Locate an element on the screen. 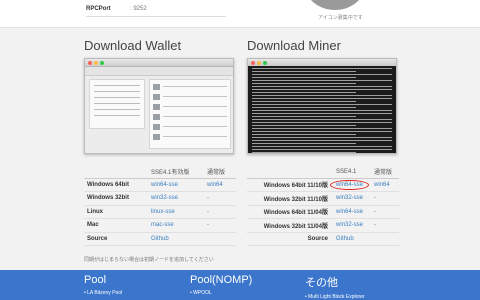 Image resolution: width=480 pixels, height=300 pixels. table-row: Windows 64bit 11/04版 win64-sse - is located at coordinates (323, 212).